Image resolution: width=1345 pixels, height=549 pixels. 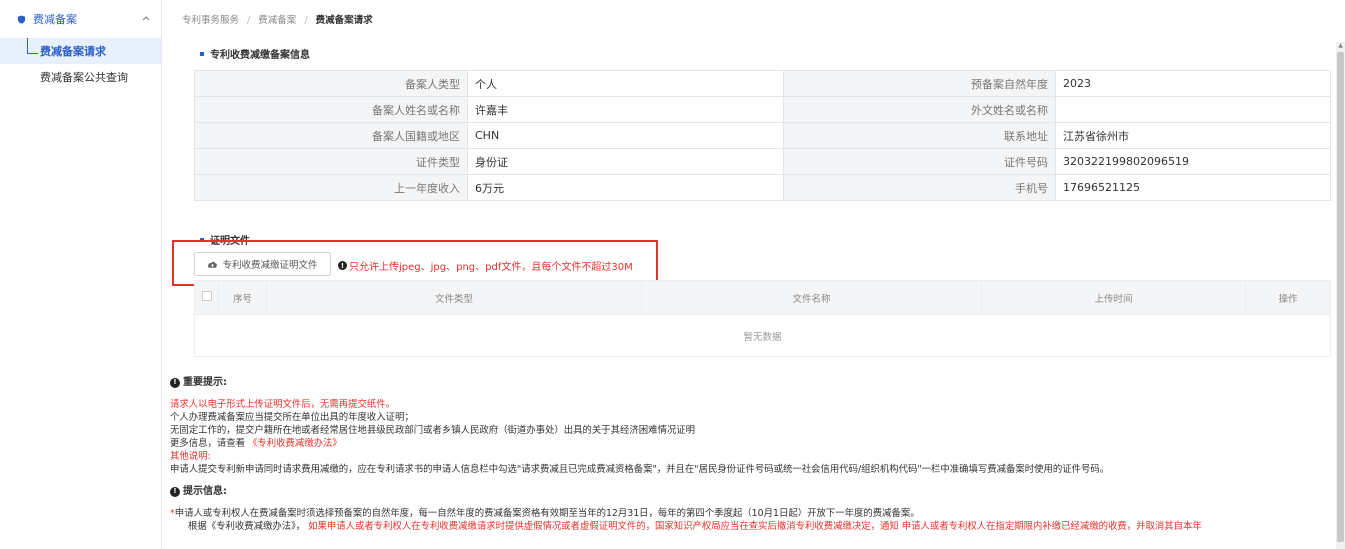 What do you see at coordinates (21, 19) in the screenshot?
I see `shield-icon` at bounding box center [21, 19].